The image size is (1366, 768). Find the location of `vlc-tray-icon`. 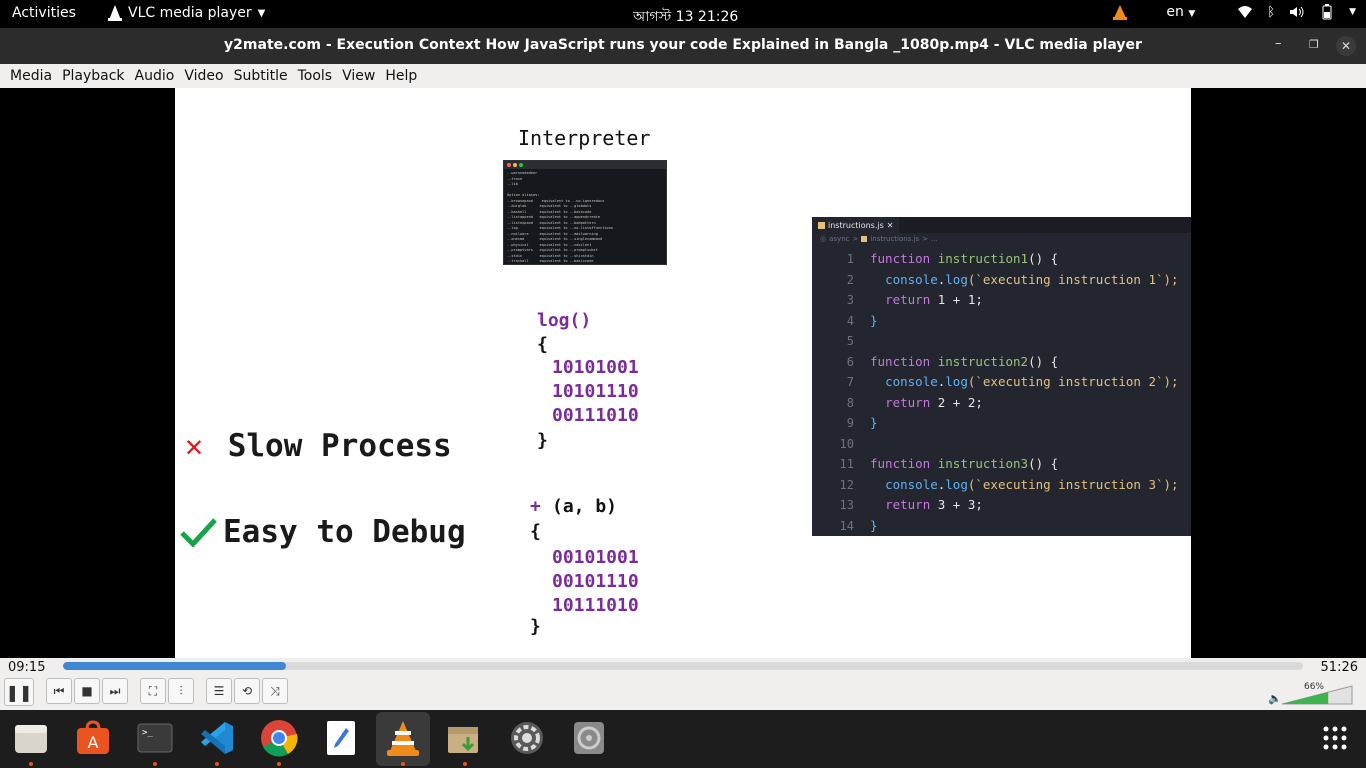

vlc-tray-icon is located at coordinates (1120, 12).